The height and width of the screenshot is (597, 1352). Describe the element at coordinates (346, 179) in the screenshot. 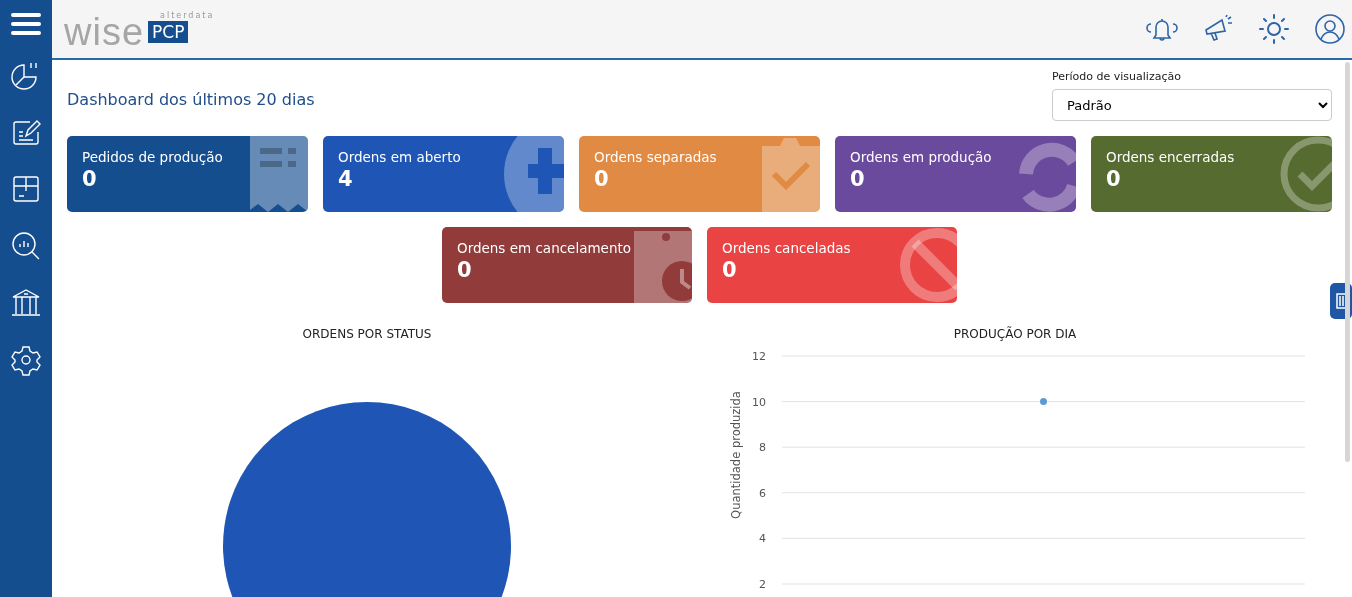

I see `card-value: 4` at that location.